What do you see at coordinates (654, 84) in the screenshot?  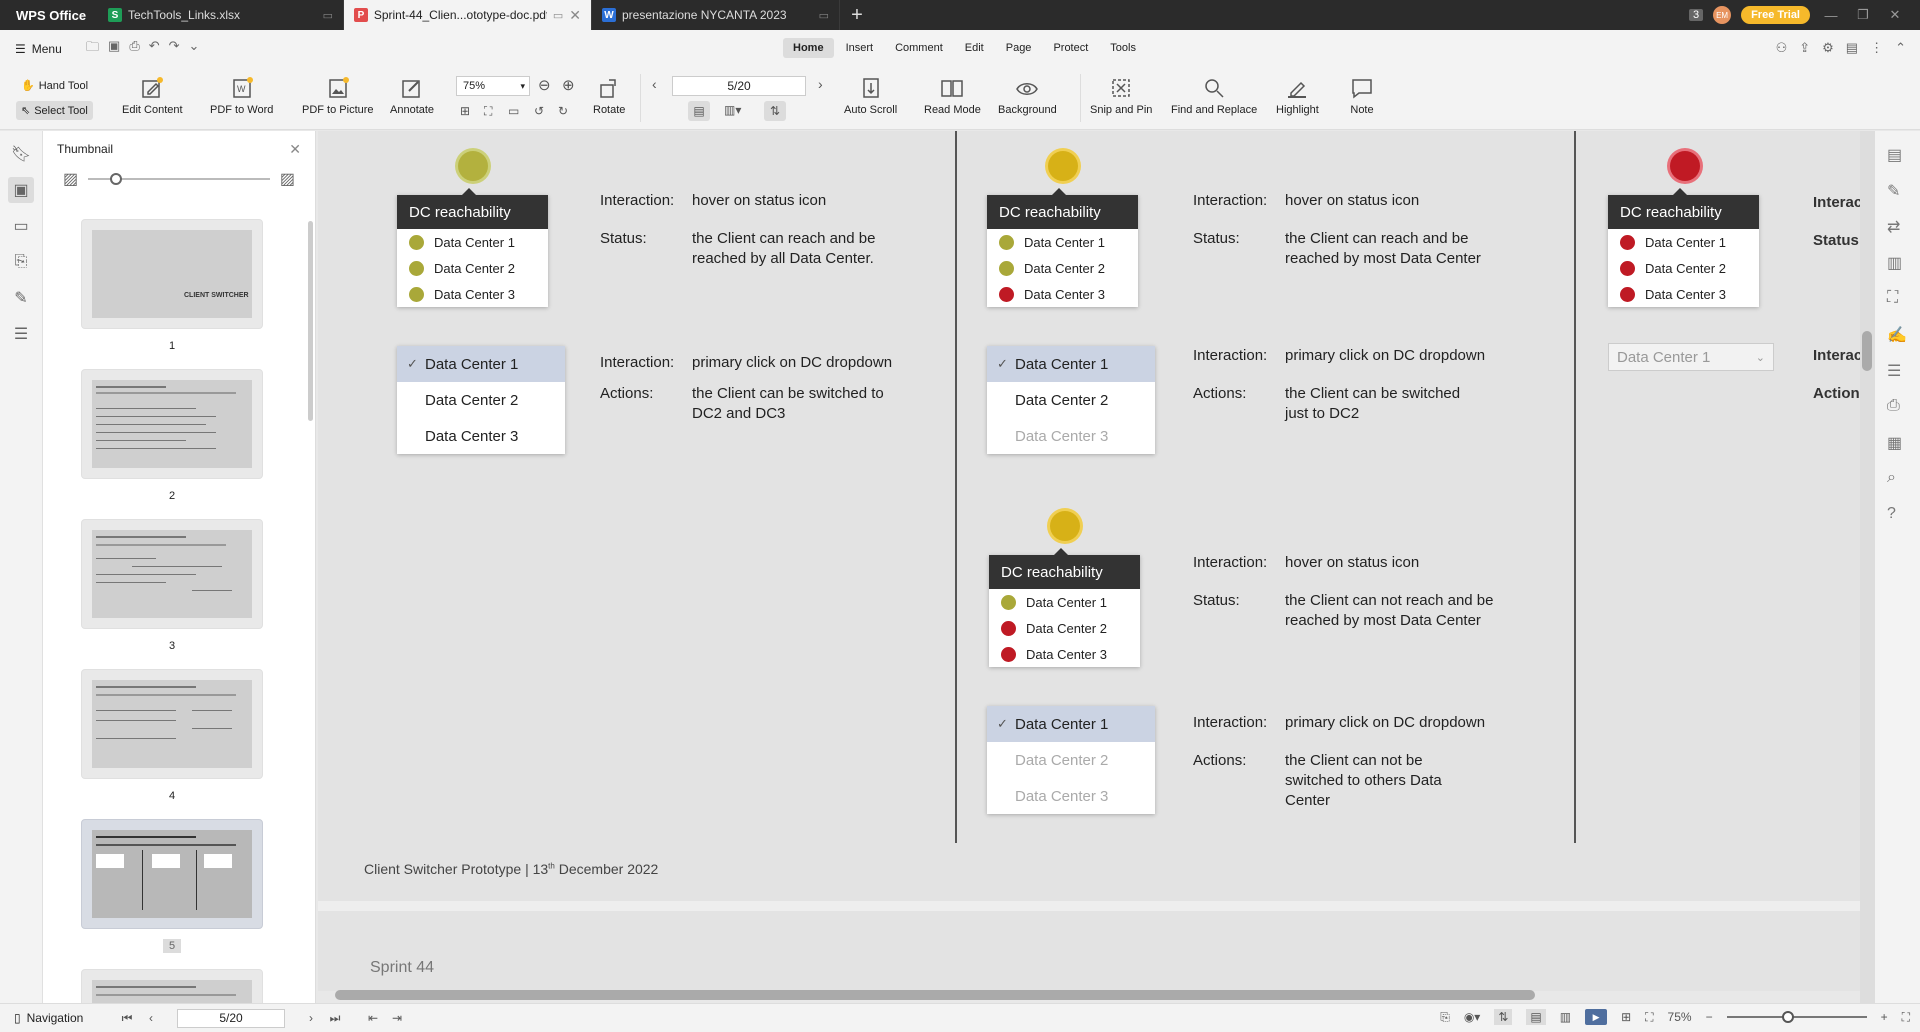 I see `previous-page-icon: ‹` at bounding box center [654, 84].